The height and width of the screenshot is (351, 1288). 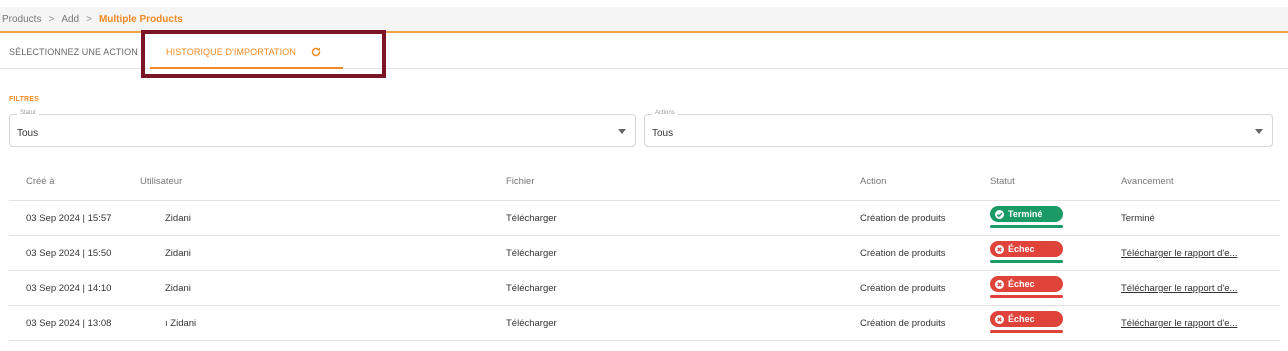 What do you see at coordinates (40, 181) in the screenshot?
I see `column-header-created: Créé à` at bounding box center [40, 181].